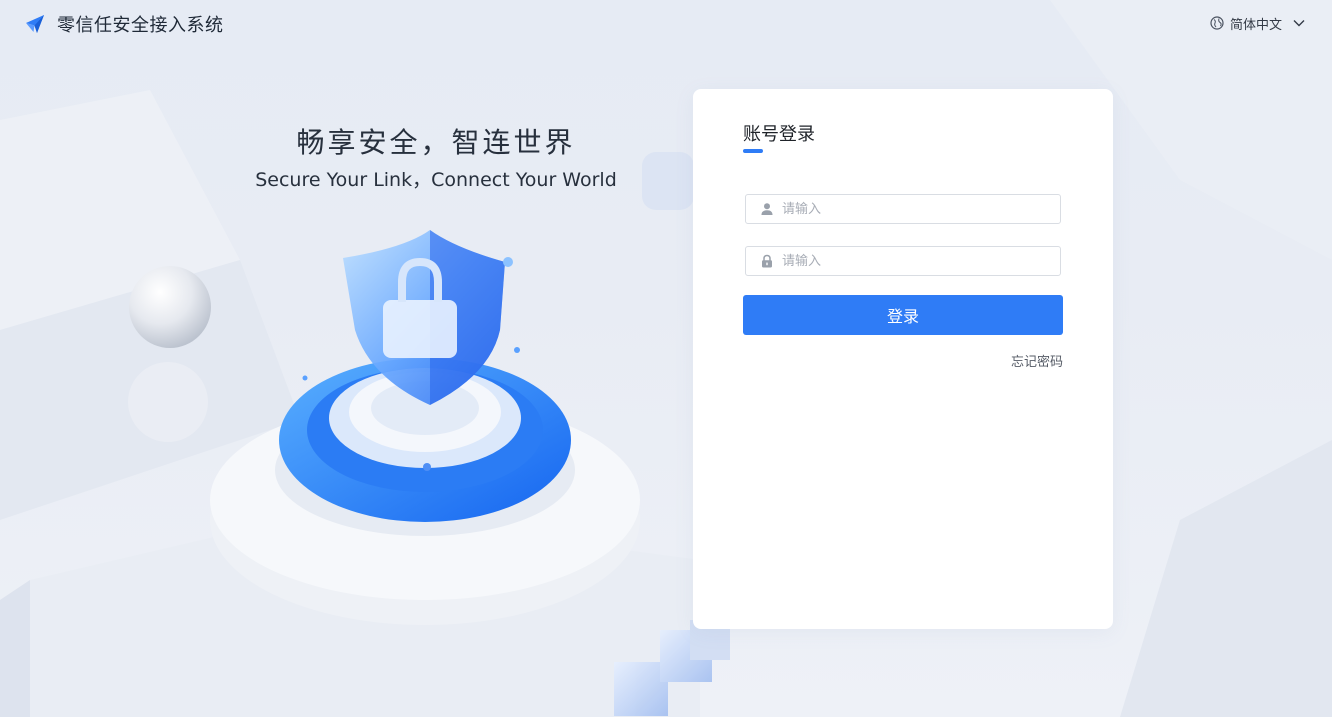  What do you see at coordinates (436, 142) in the screenshot?
I see `hero-title: 畅享安全，智连世界` at bounding box center [436, 142].